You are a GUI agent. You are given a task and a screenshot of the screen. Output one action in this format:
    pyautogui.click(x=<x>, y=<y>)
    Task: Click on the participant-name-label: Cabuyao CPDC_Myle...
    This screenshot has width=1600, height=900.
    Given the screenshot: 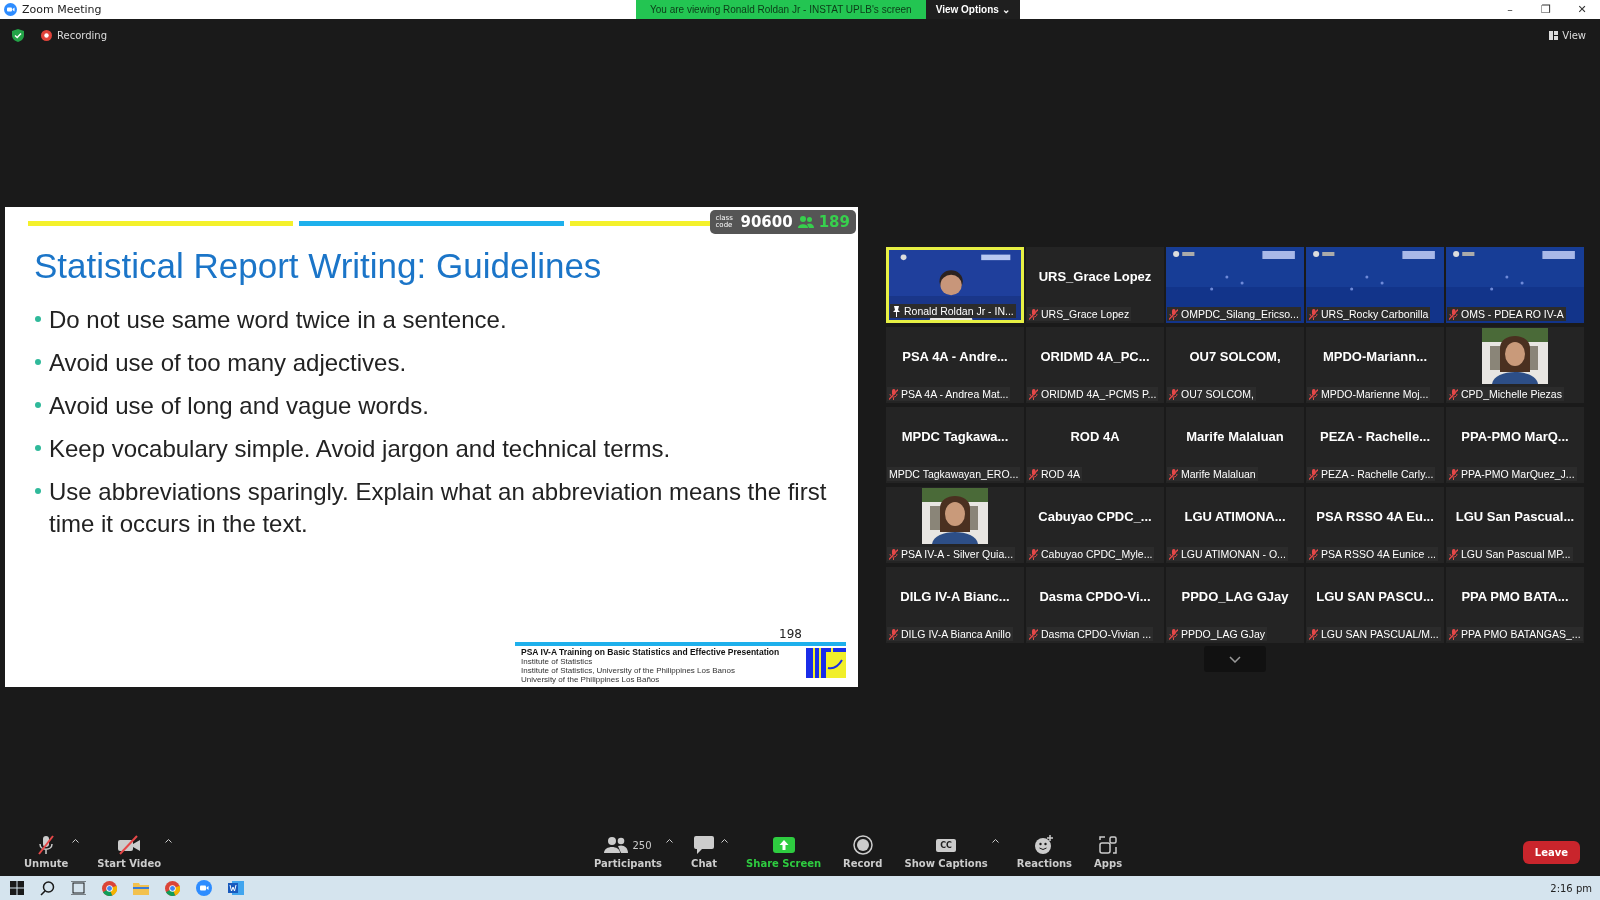 What is the action you would take?
    pyautogui.click(x=1091, y=554)
    